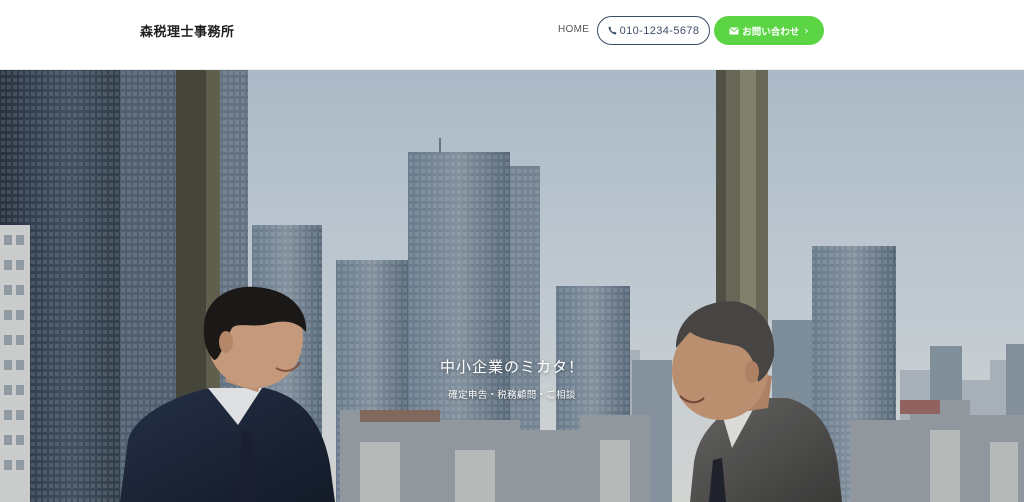  I want to click on phone-button: 010-1234-5678, so click(653, 30).